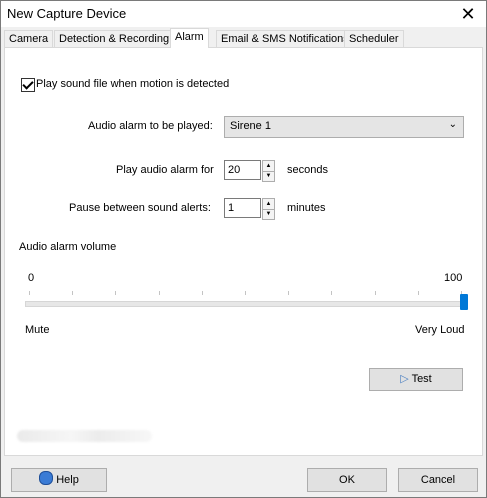 Image resolution: width=487 pixels, height=498 pixels. I want to click on help-icon, so click(46, 478).